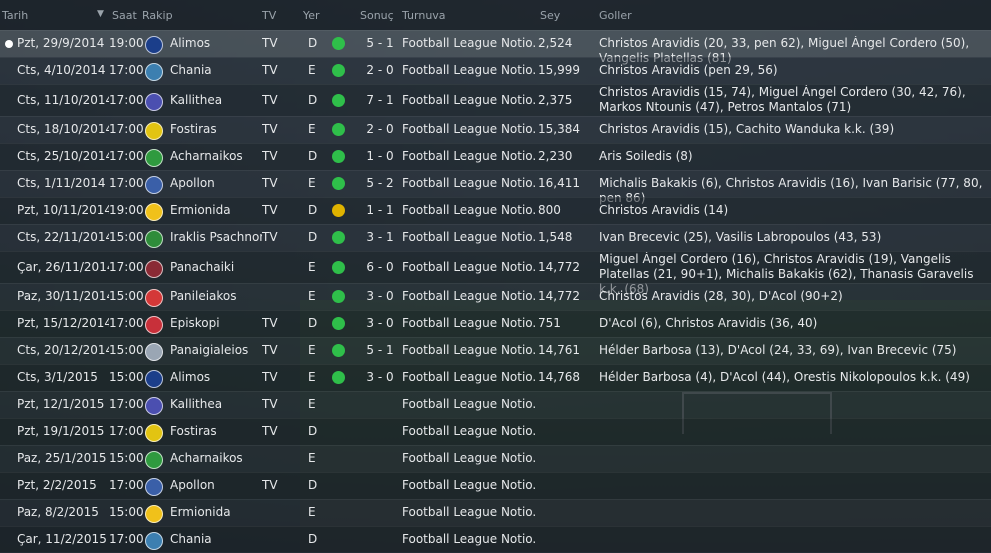  What do you see at coordinates (380, 129) in the screenshot?
I see `fixture-score: 2 - 0` at bounding box center [380, 129].